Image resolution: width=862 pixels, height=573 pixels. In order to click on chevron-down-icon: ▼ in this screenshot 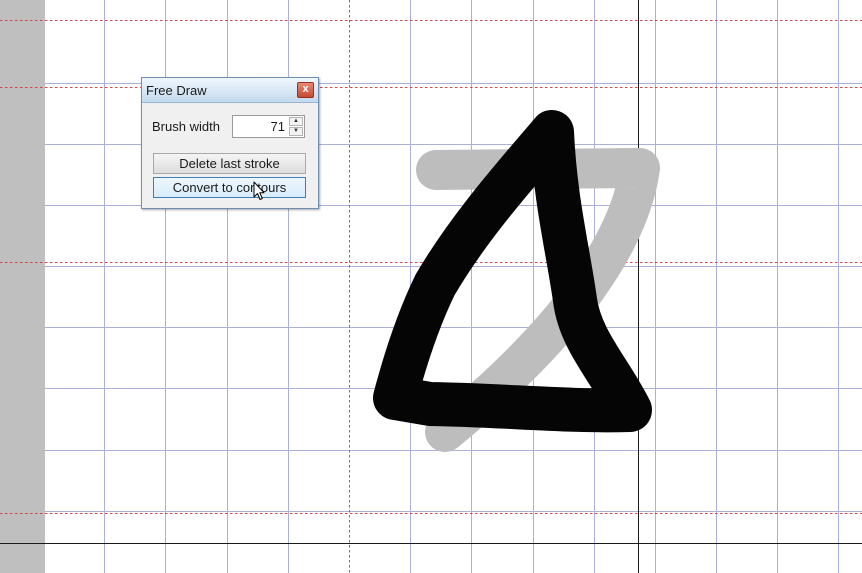, I will do `click(296, 131)`.